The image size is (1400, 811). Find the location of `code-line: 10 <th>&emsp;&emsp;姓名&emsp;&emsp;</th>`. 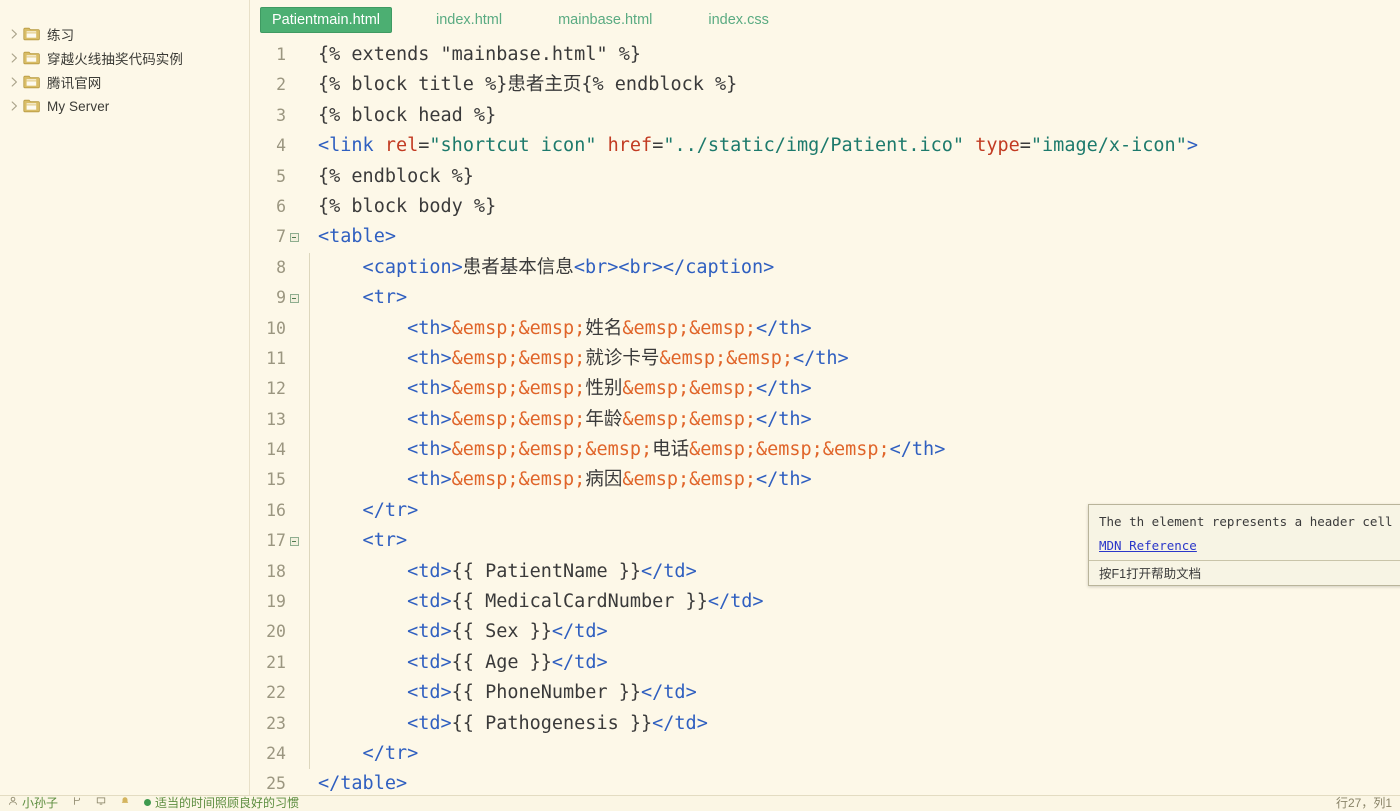

code-line: 10 <th>&emsp;&emsp;姓名&emsp;&emsp;</th> is located at coordinates (825, 329).